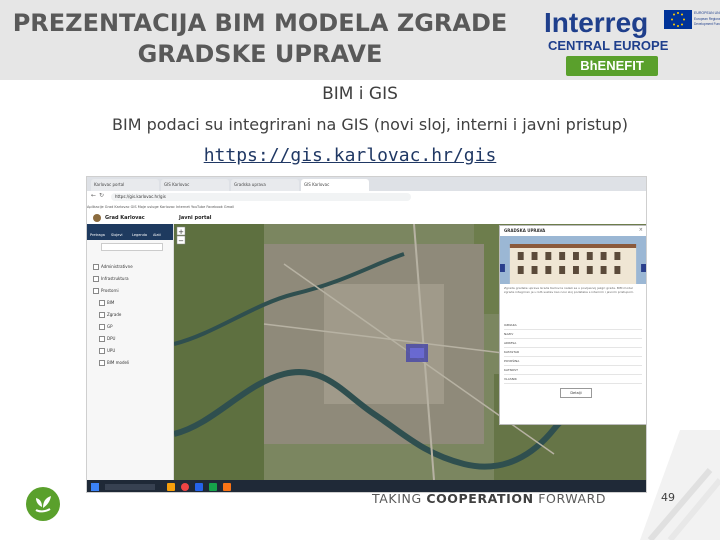 This screenshot has width=720, height=540. Describe the element at coordinates (181, 241) in the screenshot. I see `zoom-out-icon: −` at that location.